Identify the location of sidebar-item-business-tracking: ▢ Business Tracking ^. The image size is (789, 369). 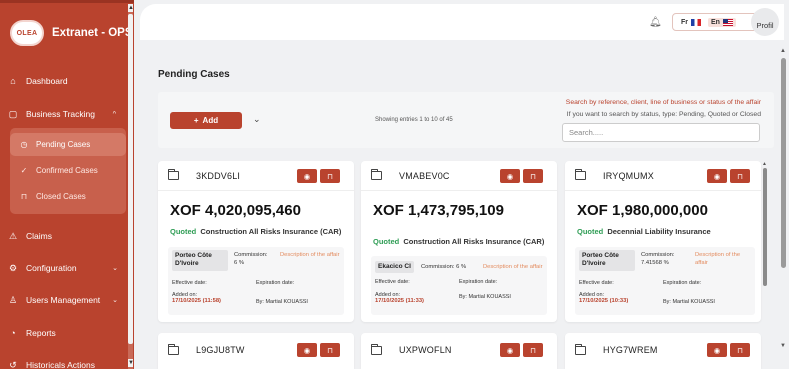
(64, 114).